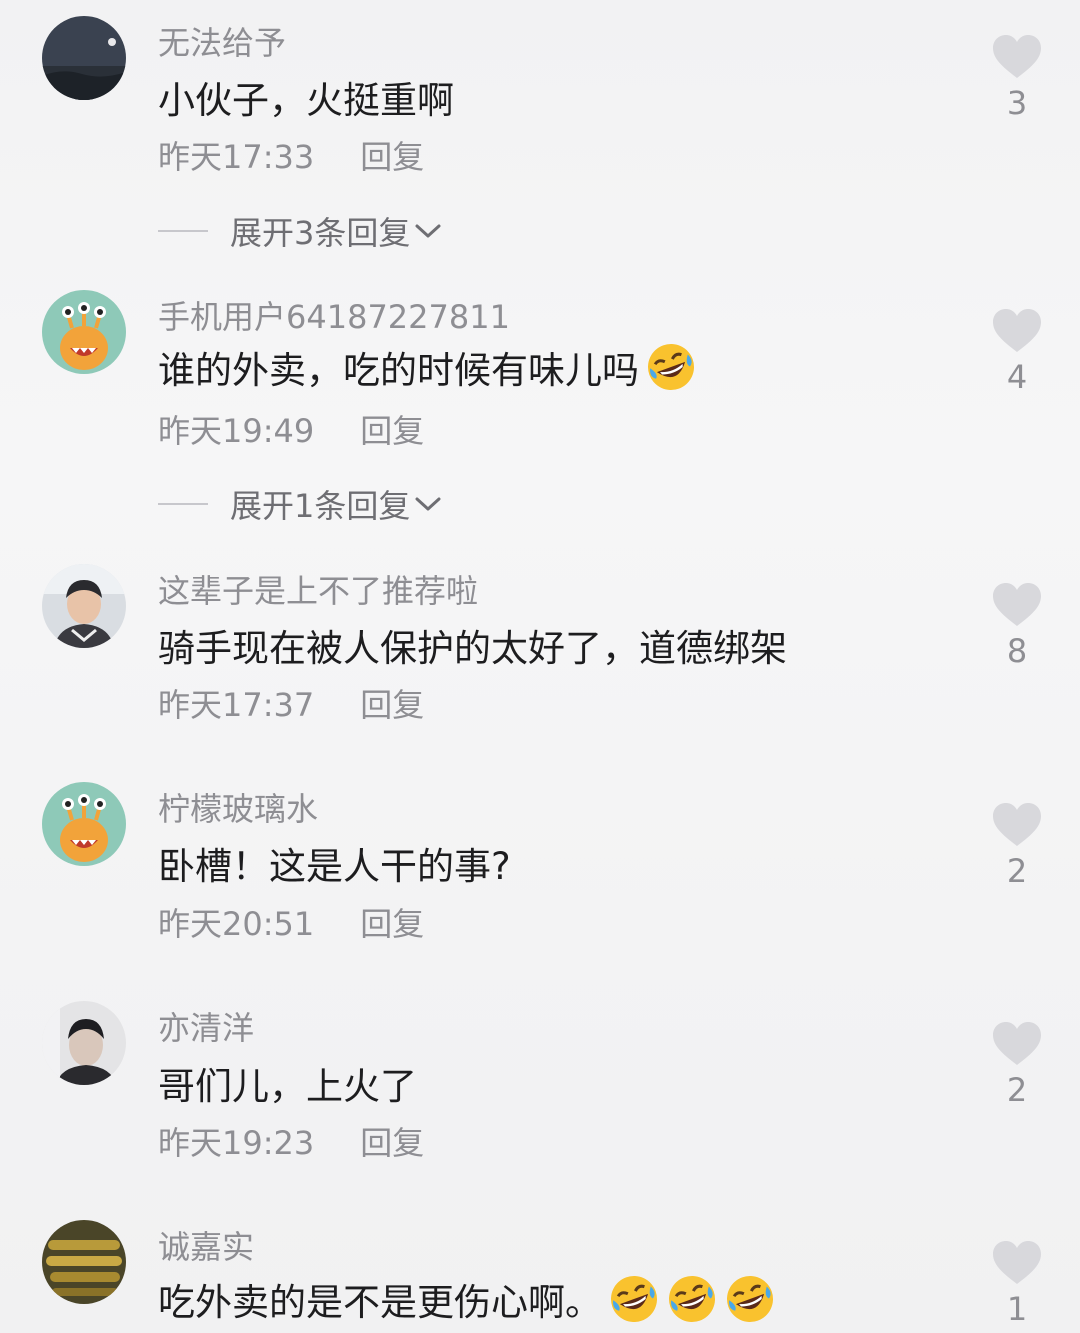 The image size is (1080, 1333). I want to click on comment-username: 诚嘉实, so click(206, 1245).